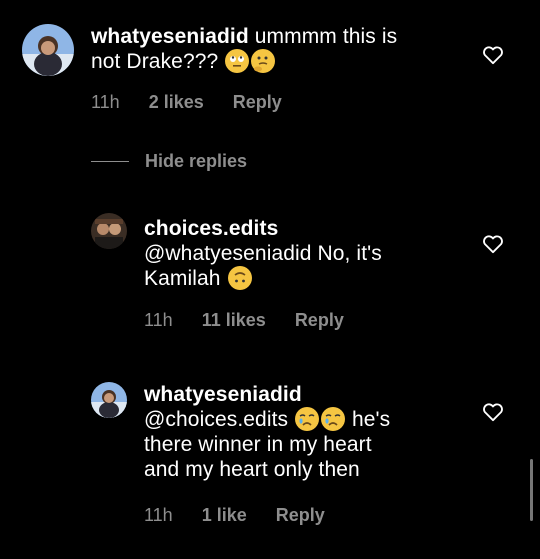 The image size is (540, 559). What do you see at coordinates (196, 161) in the screenshot?
I see `hide-replies-label: Hide replies` at bounding box center [196, 161].